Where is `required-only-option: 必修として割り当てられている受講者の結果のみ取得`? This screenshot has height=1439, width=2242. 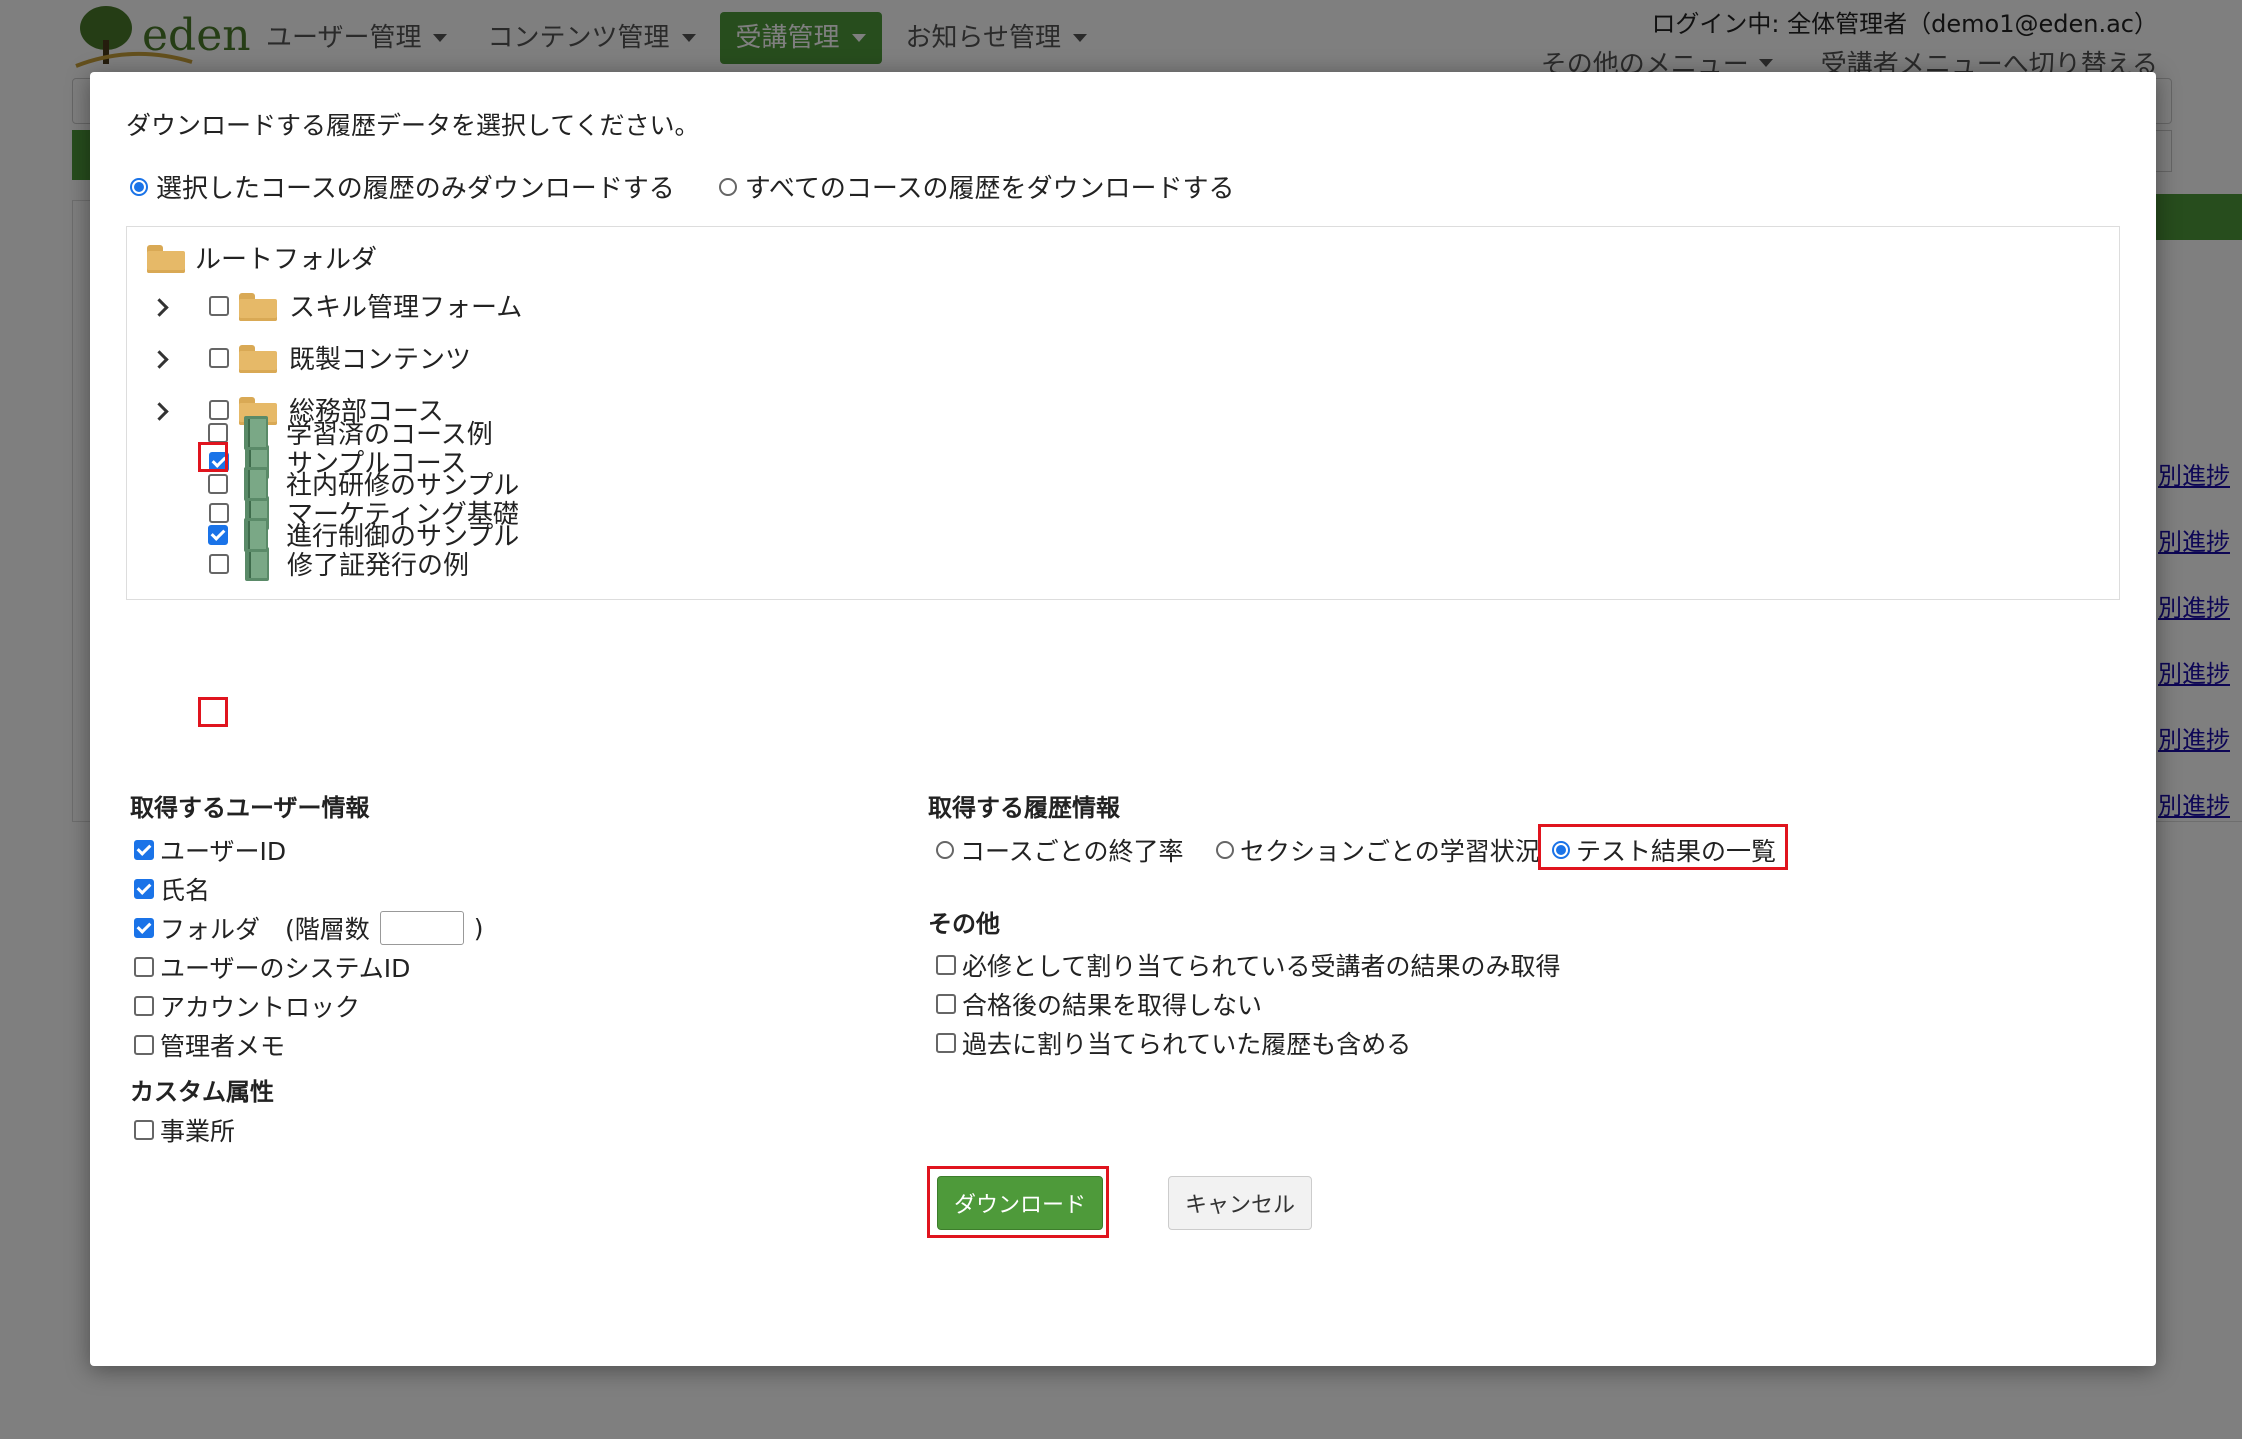 required-only-option: 必修として割り当てられている受講者の結果のみ取得 is located at coordinates (1248, 965).